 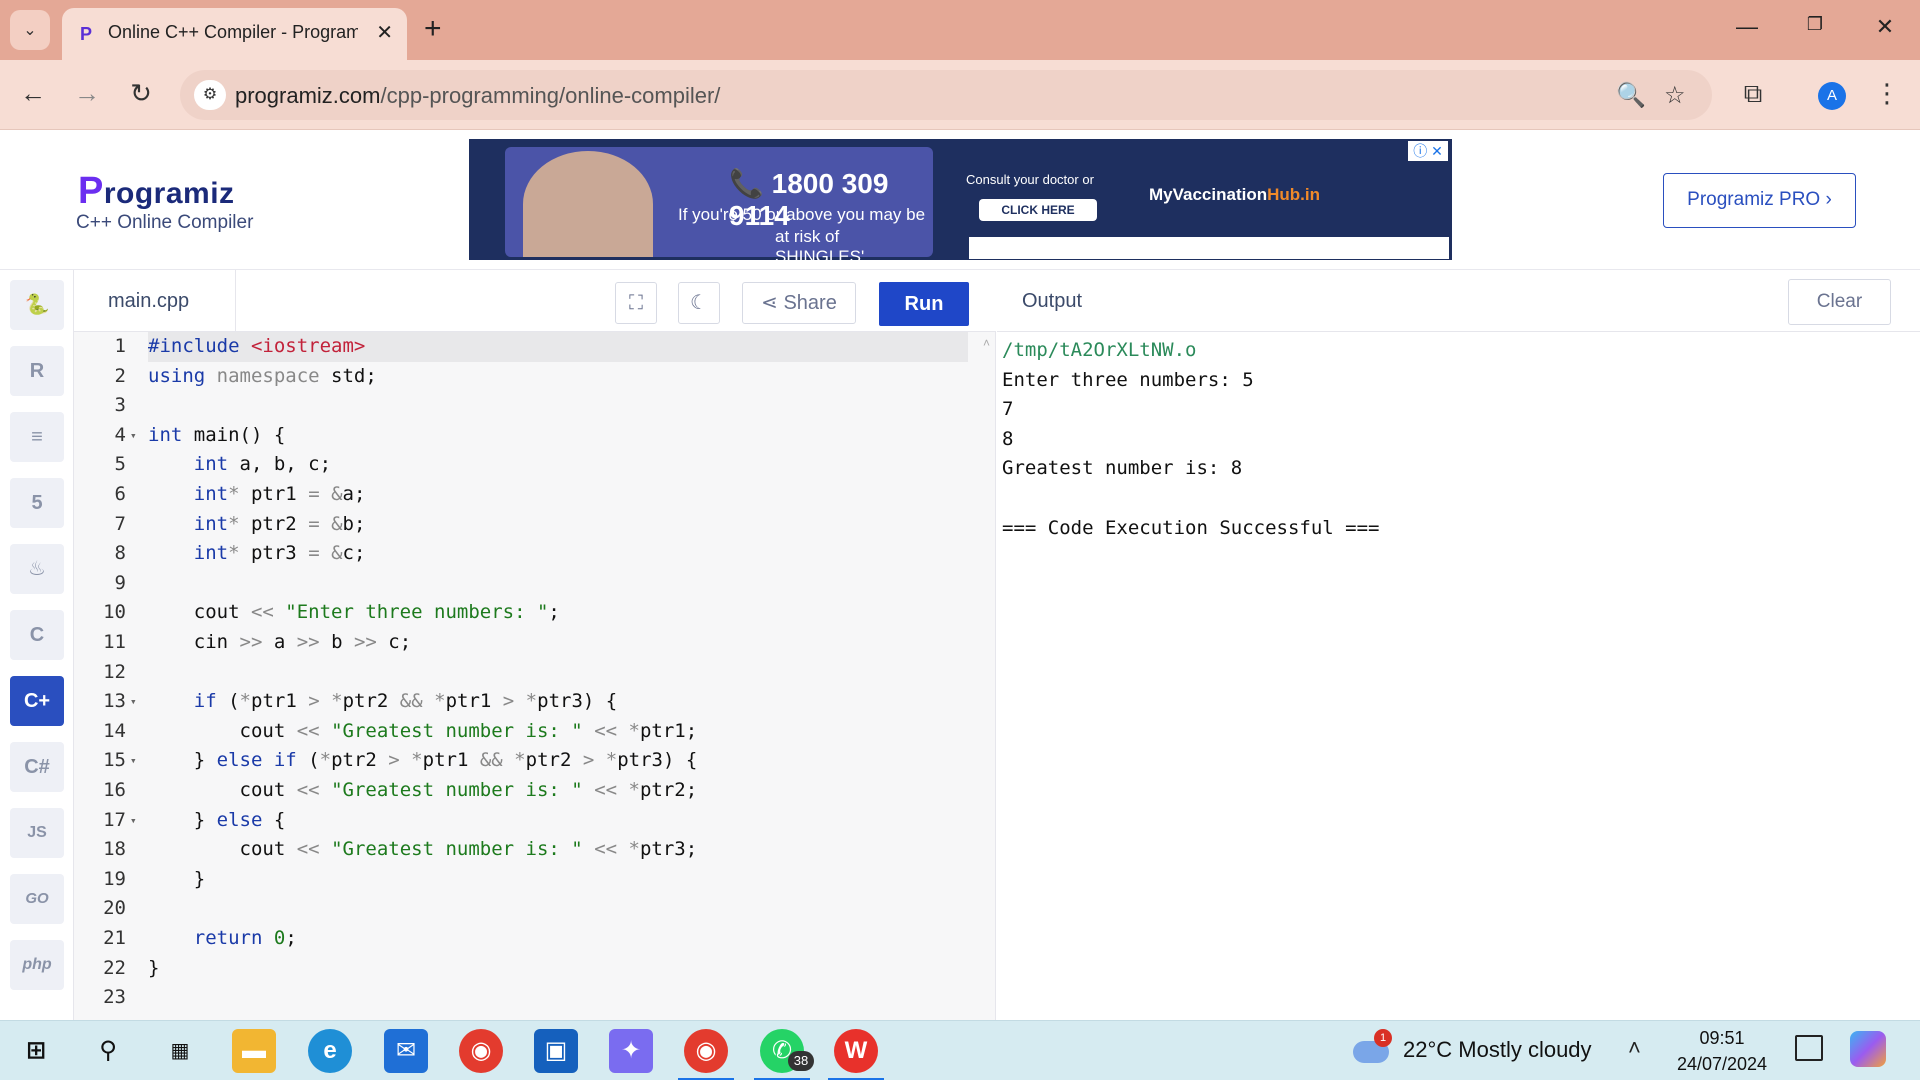 I want to click on ad-brand: MyVaccinationHub.in, so click(x=1234, y=194).